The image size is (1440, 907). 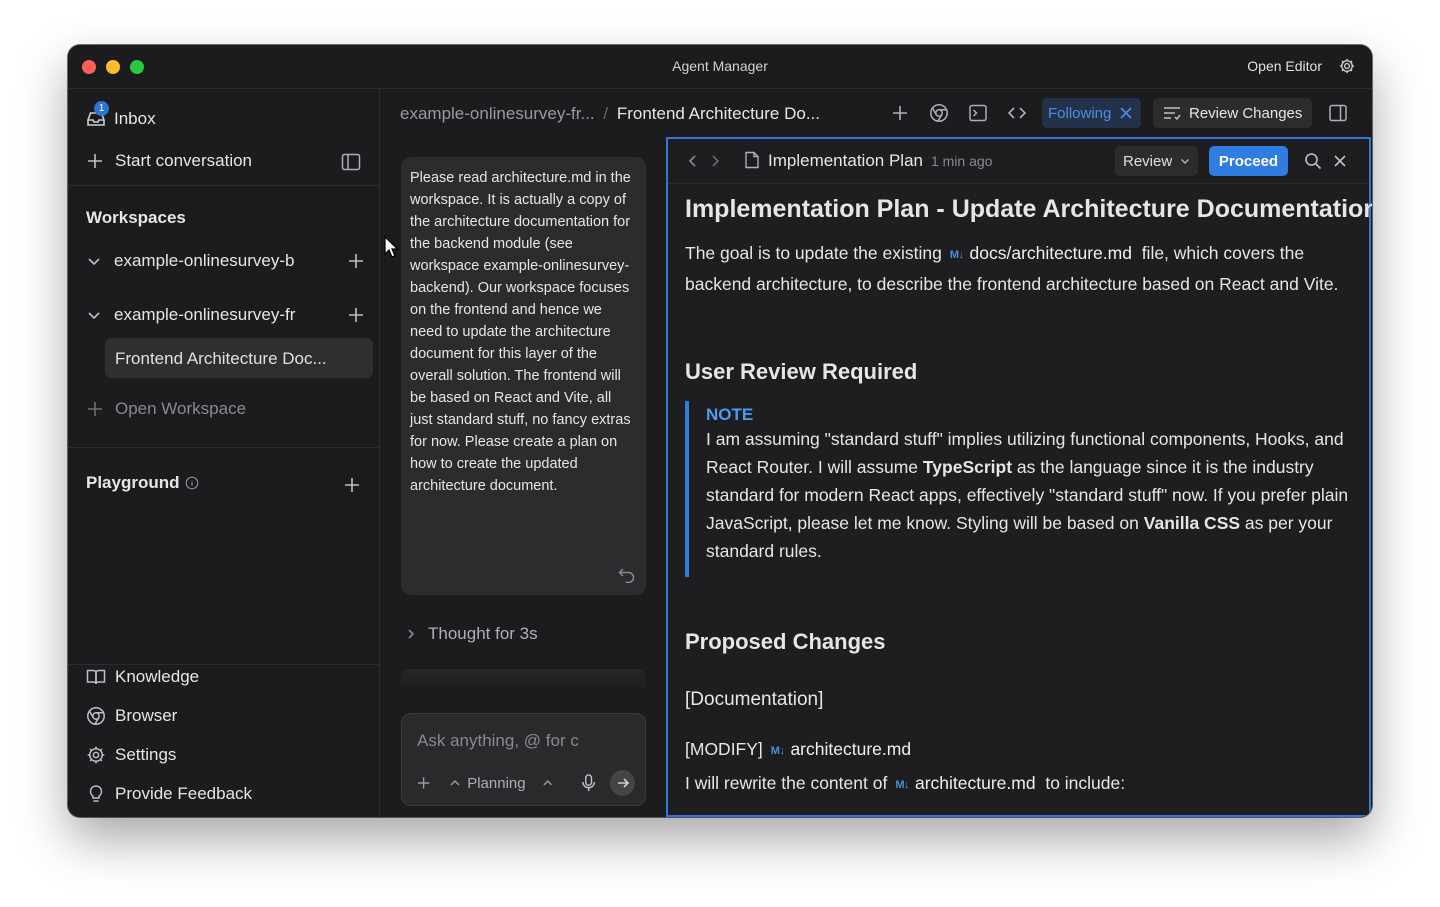 I want to click on workspace-item: example-onlinesurvey-b, so click(x=225, y=261).